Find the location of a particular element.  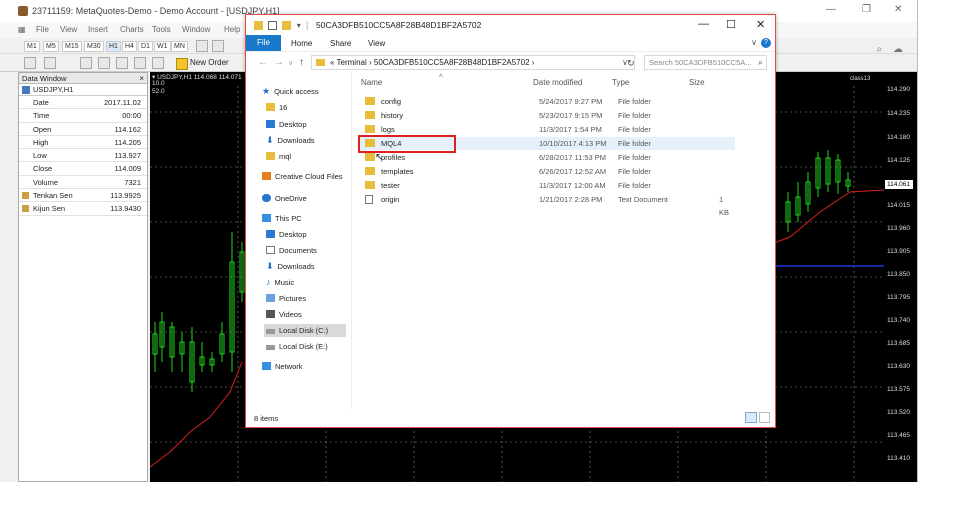

timeframe-d1-button: D1 is located at coordinates (145, 46).